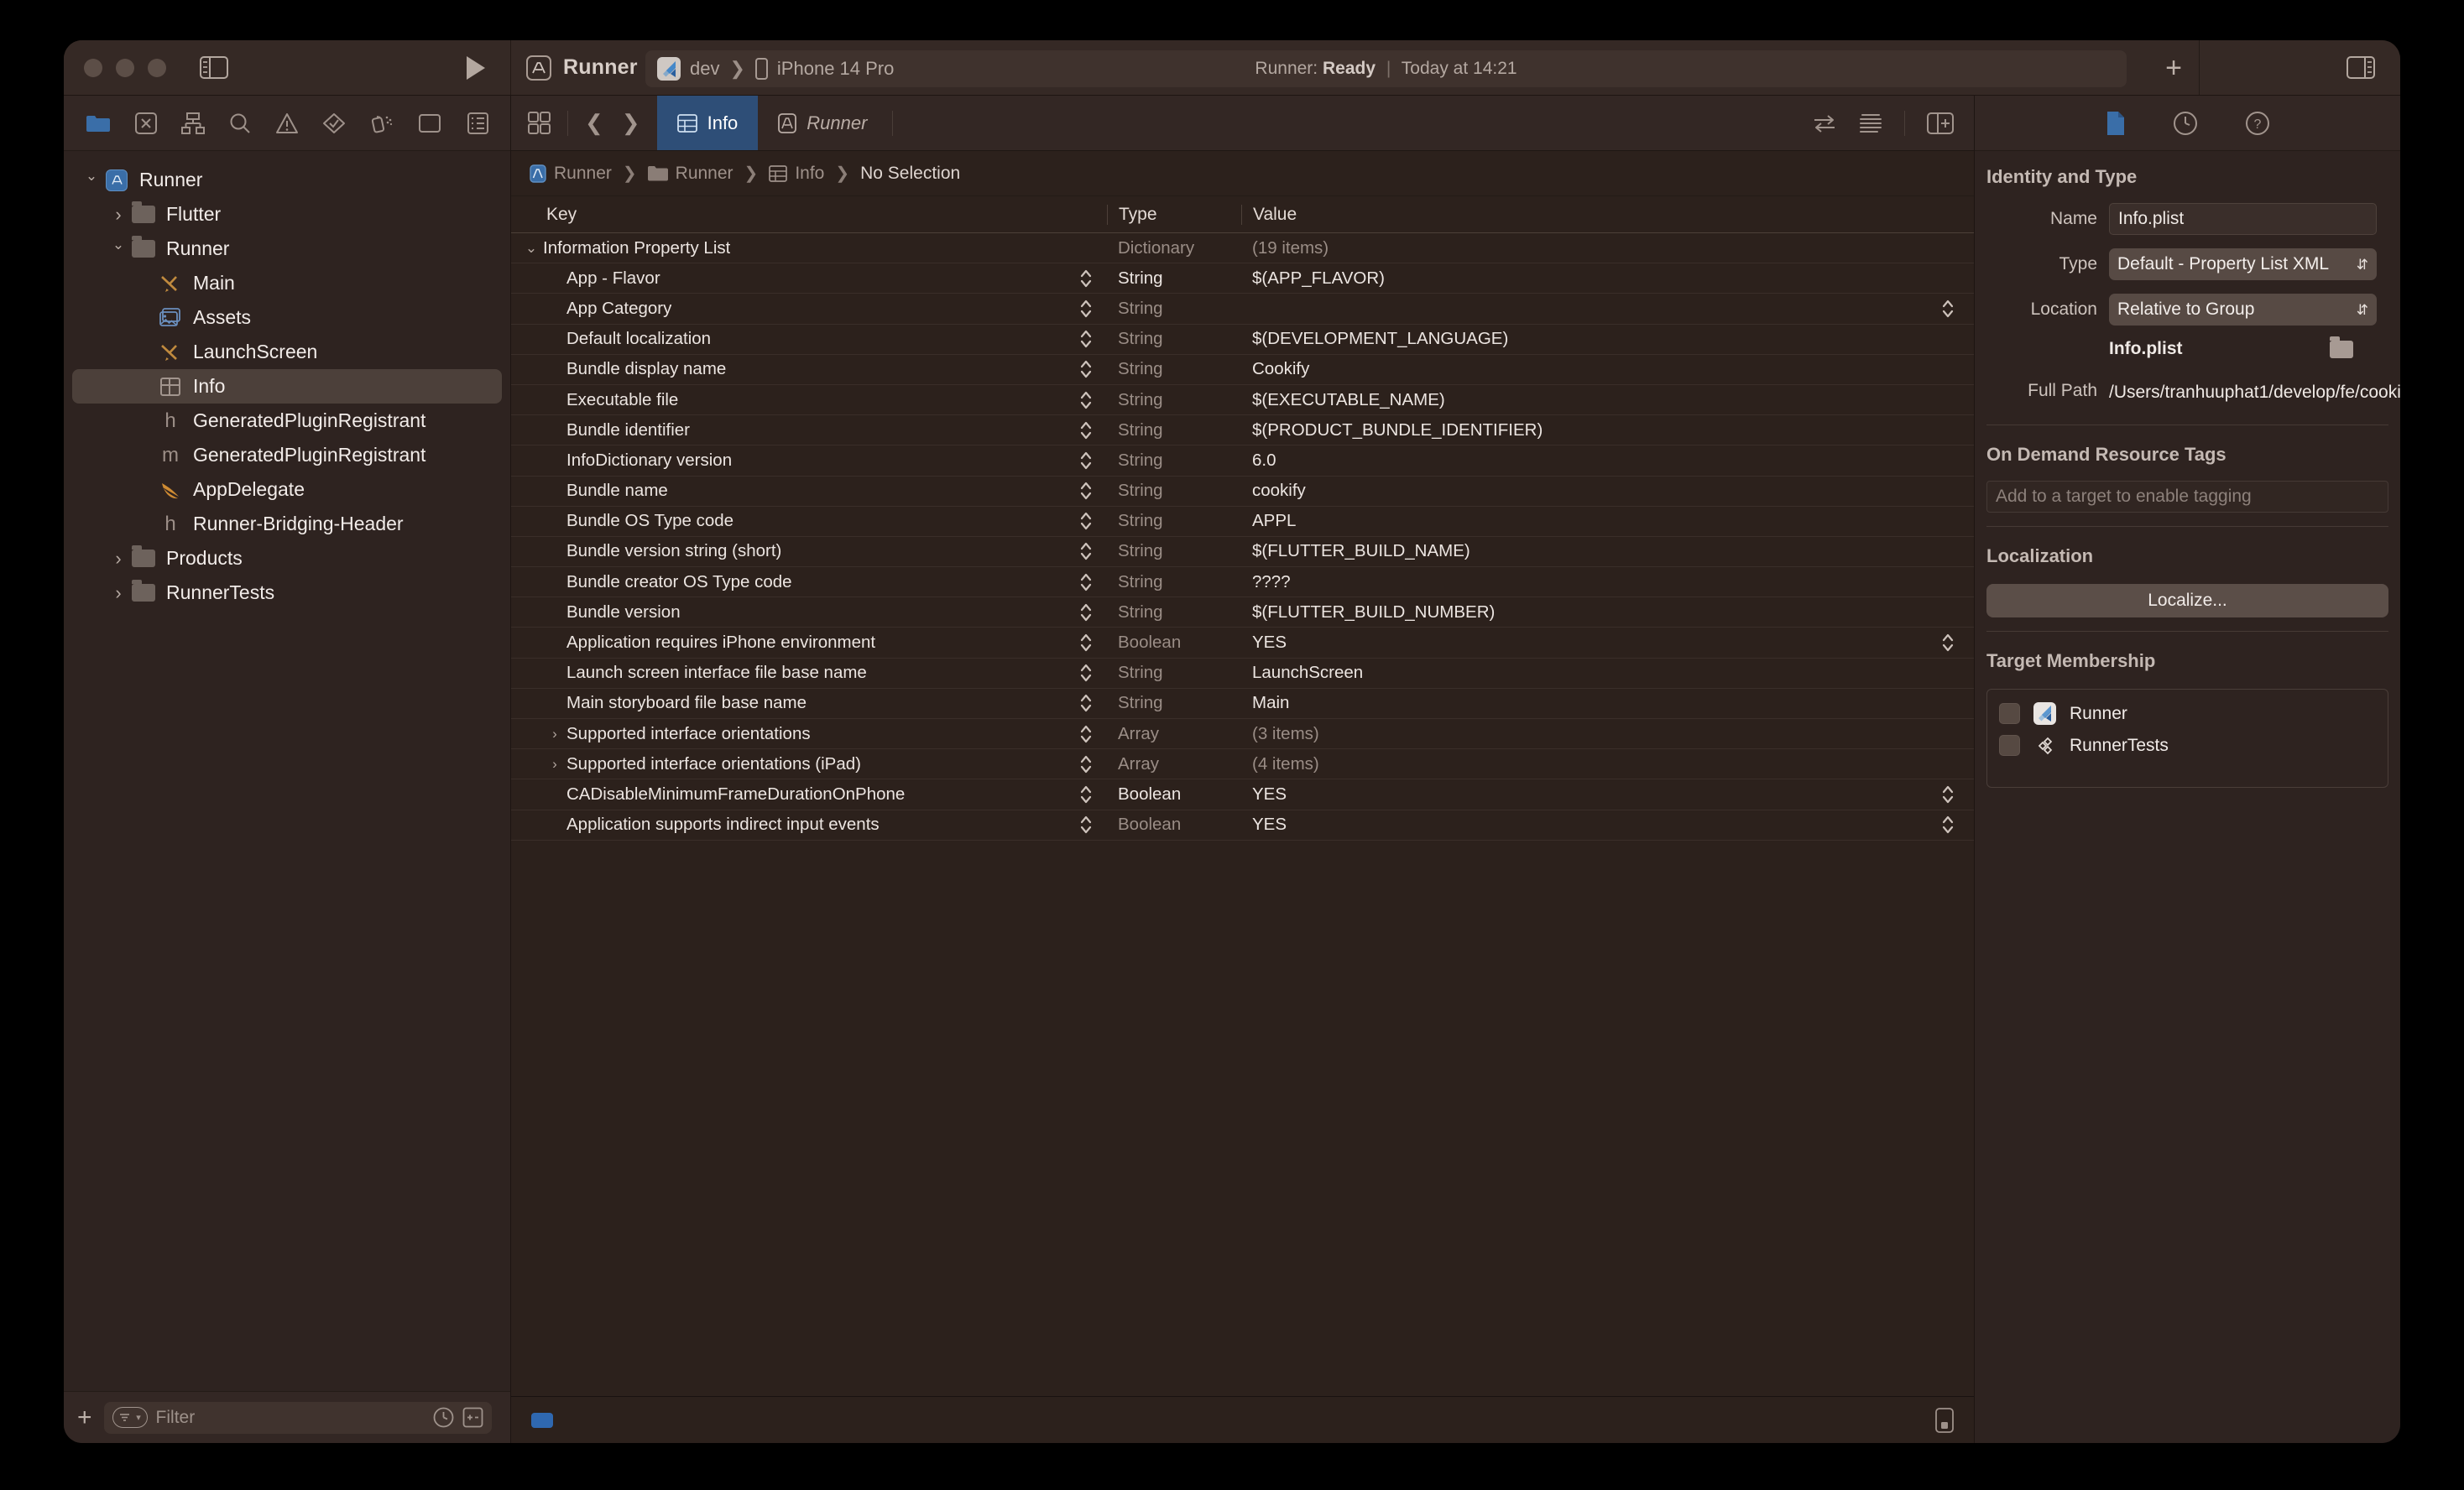 The image size is (2464, 1490). What do you see at coordinates (1607, 673) in the screenshot?
I see `plist-value-cell: LaunchScreen` at bounding box center [1607, 673].